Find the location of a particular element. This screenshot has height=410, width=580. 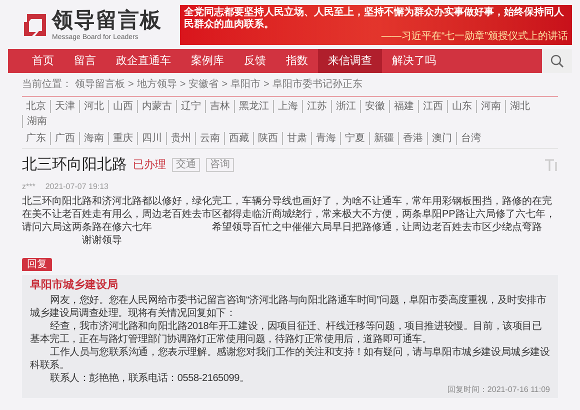

region-link: 广西 is located at coordinates (64, 138).